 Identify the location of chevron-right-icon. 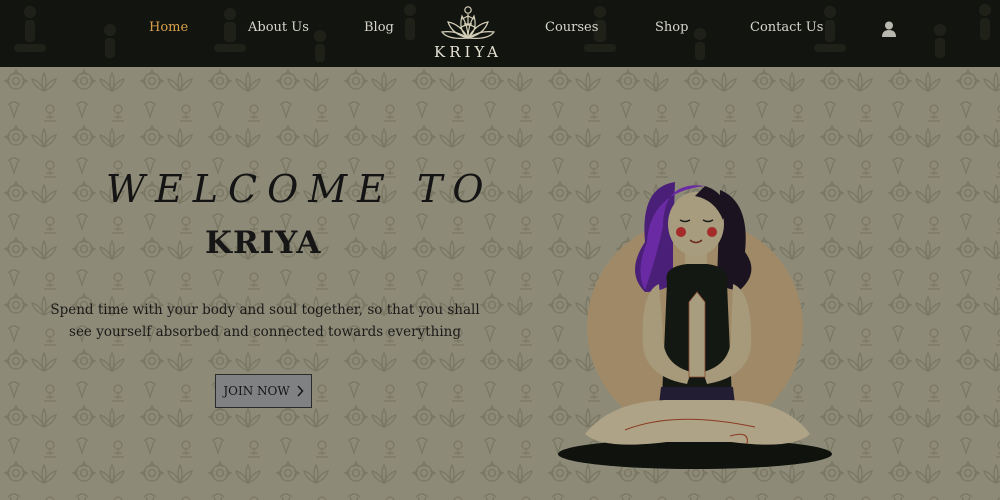
(300, 391).